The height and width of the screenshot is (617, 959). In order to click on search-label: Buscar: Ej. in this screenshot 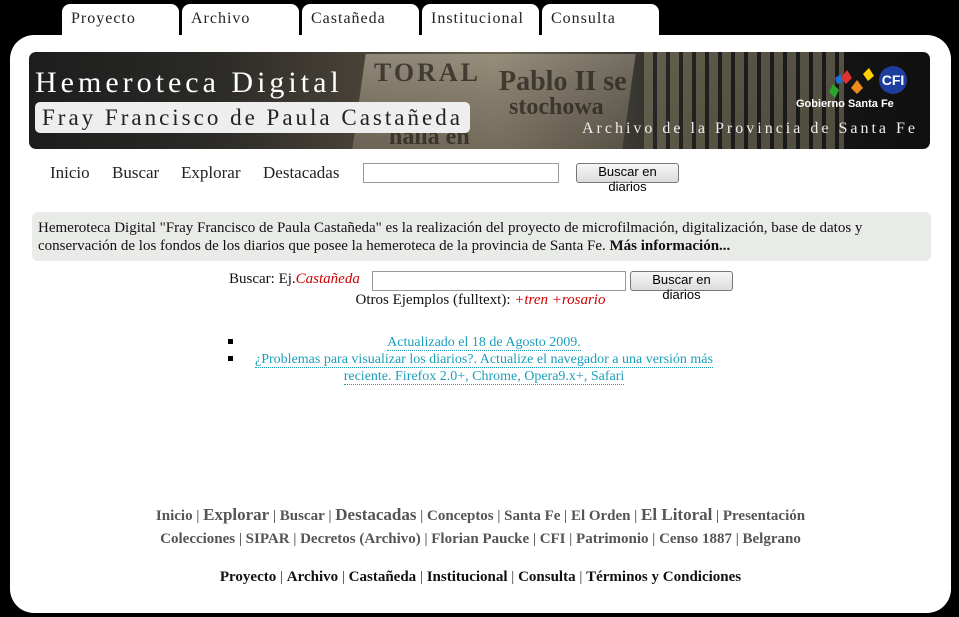, I will do `click(262, 279)`.